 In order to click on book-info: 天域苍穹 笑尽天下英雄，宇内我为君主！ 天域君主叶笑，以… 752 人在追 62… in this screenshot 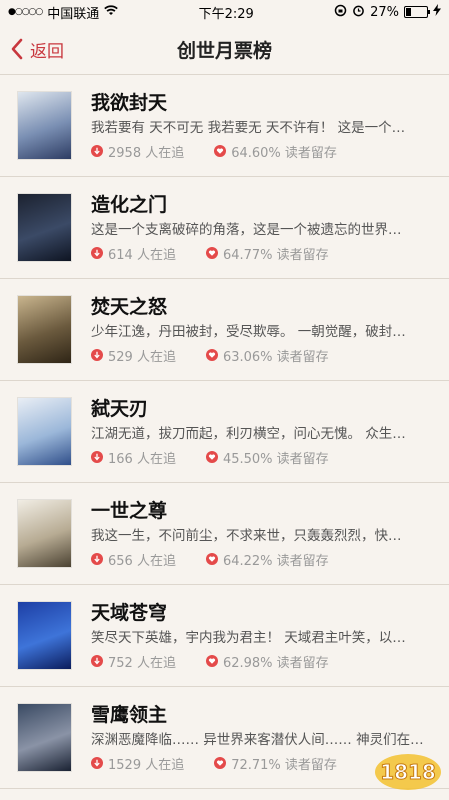, I will do `click(270, 636)`.